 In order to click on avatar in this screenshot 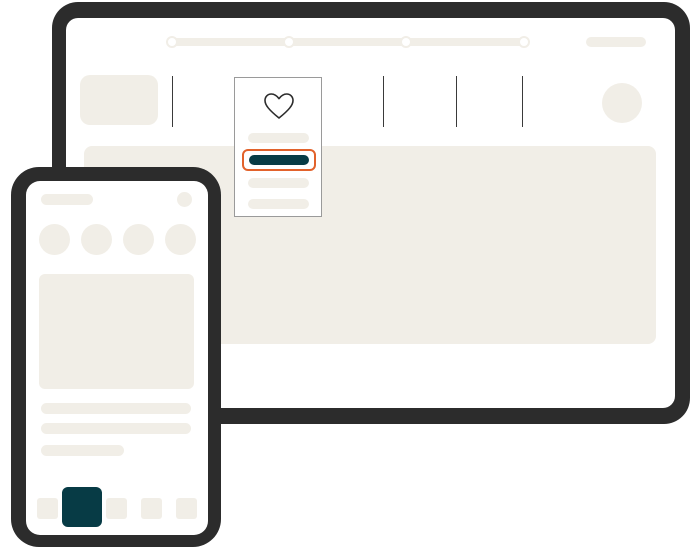, I will do `click(622, 103)`.